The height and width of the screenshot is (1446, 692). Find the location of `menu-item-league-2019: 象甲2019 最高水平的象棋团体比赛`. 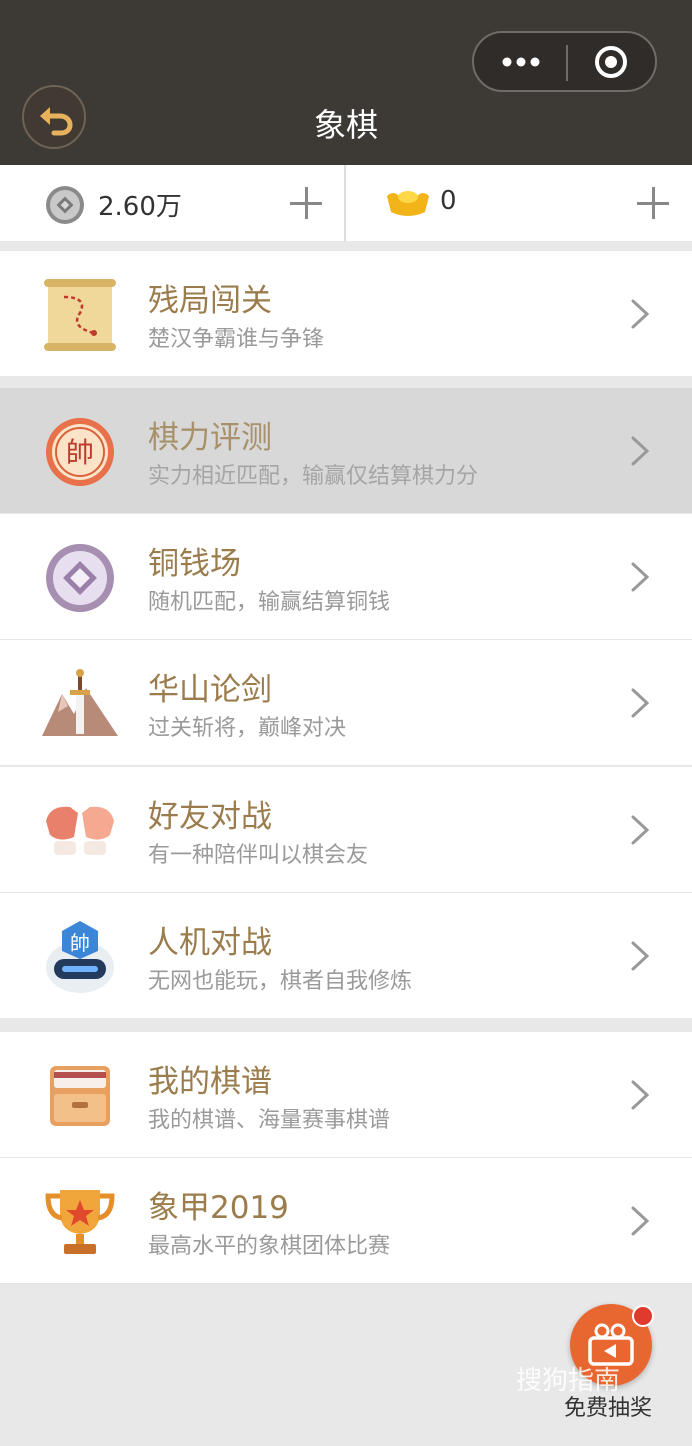

menu-item-league-2019: 象甲2019 最高水平的象棋团体比赛 is located at coordinates (346, 1221).